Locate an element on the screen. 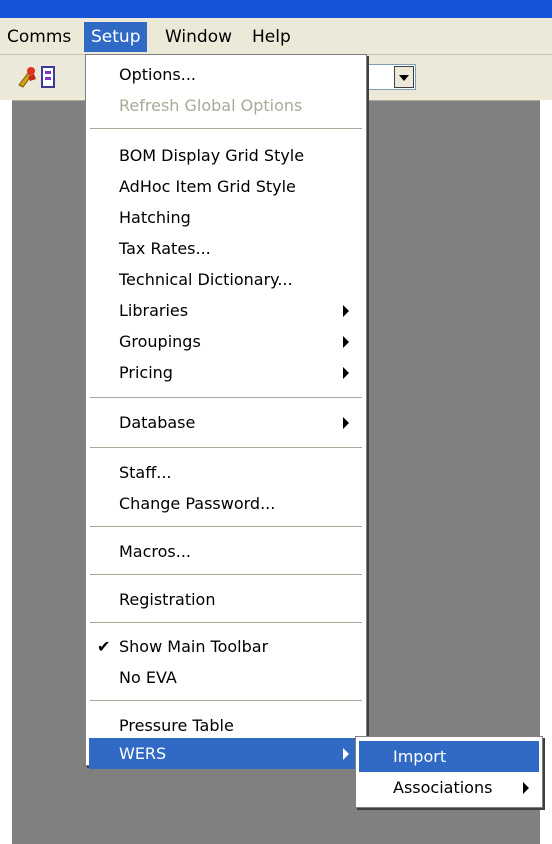 This screenshot has width=552, height=844. menu-bar: Comms Setup Window Help is located at coordinates (276, 36).